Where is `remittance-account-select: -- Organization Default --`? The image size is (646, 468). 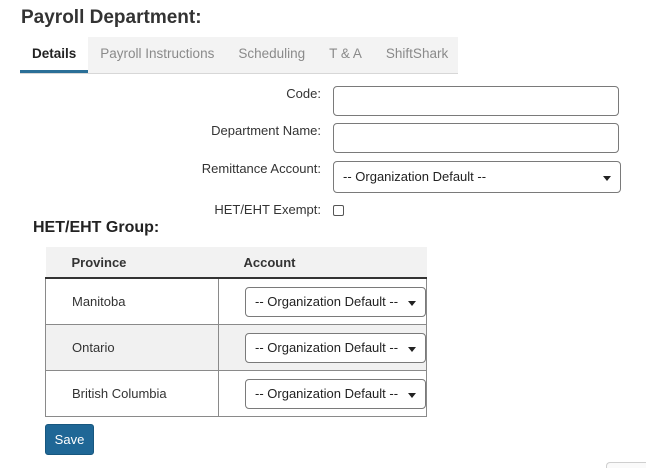 remittance-account-select: -- Organization Default -- is located at coordinates (477, 177).